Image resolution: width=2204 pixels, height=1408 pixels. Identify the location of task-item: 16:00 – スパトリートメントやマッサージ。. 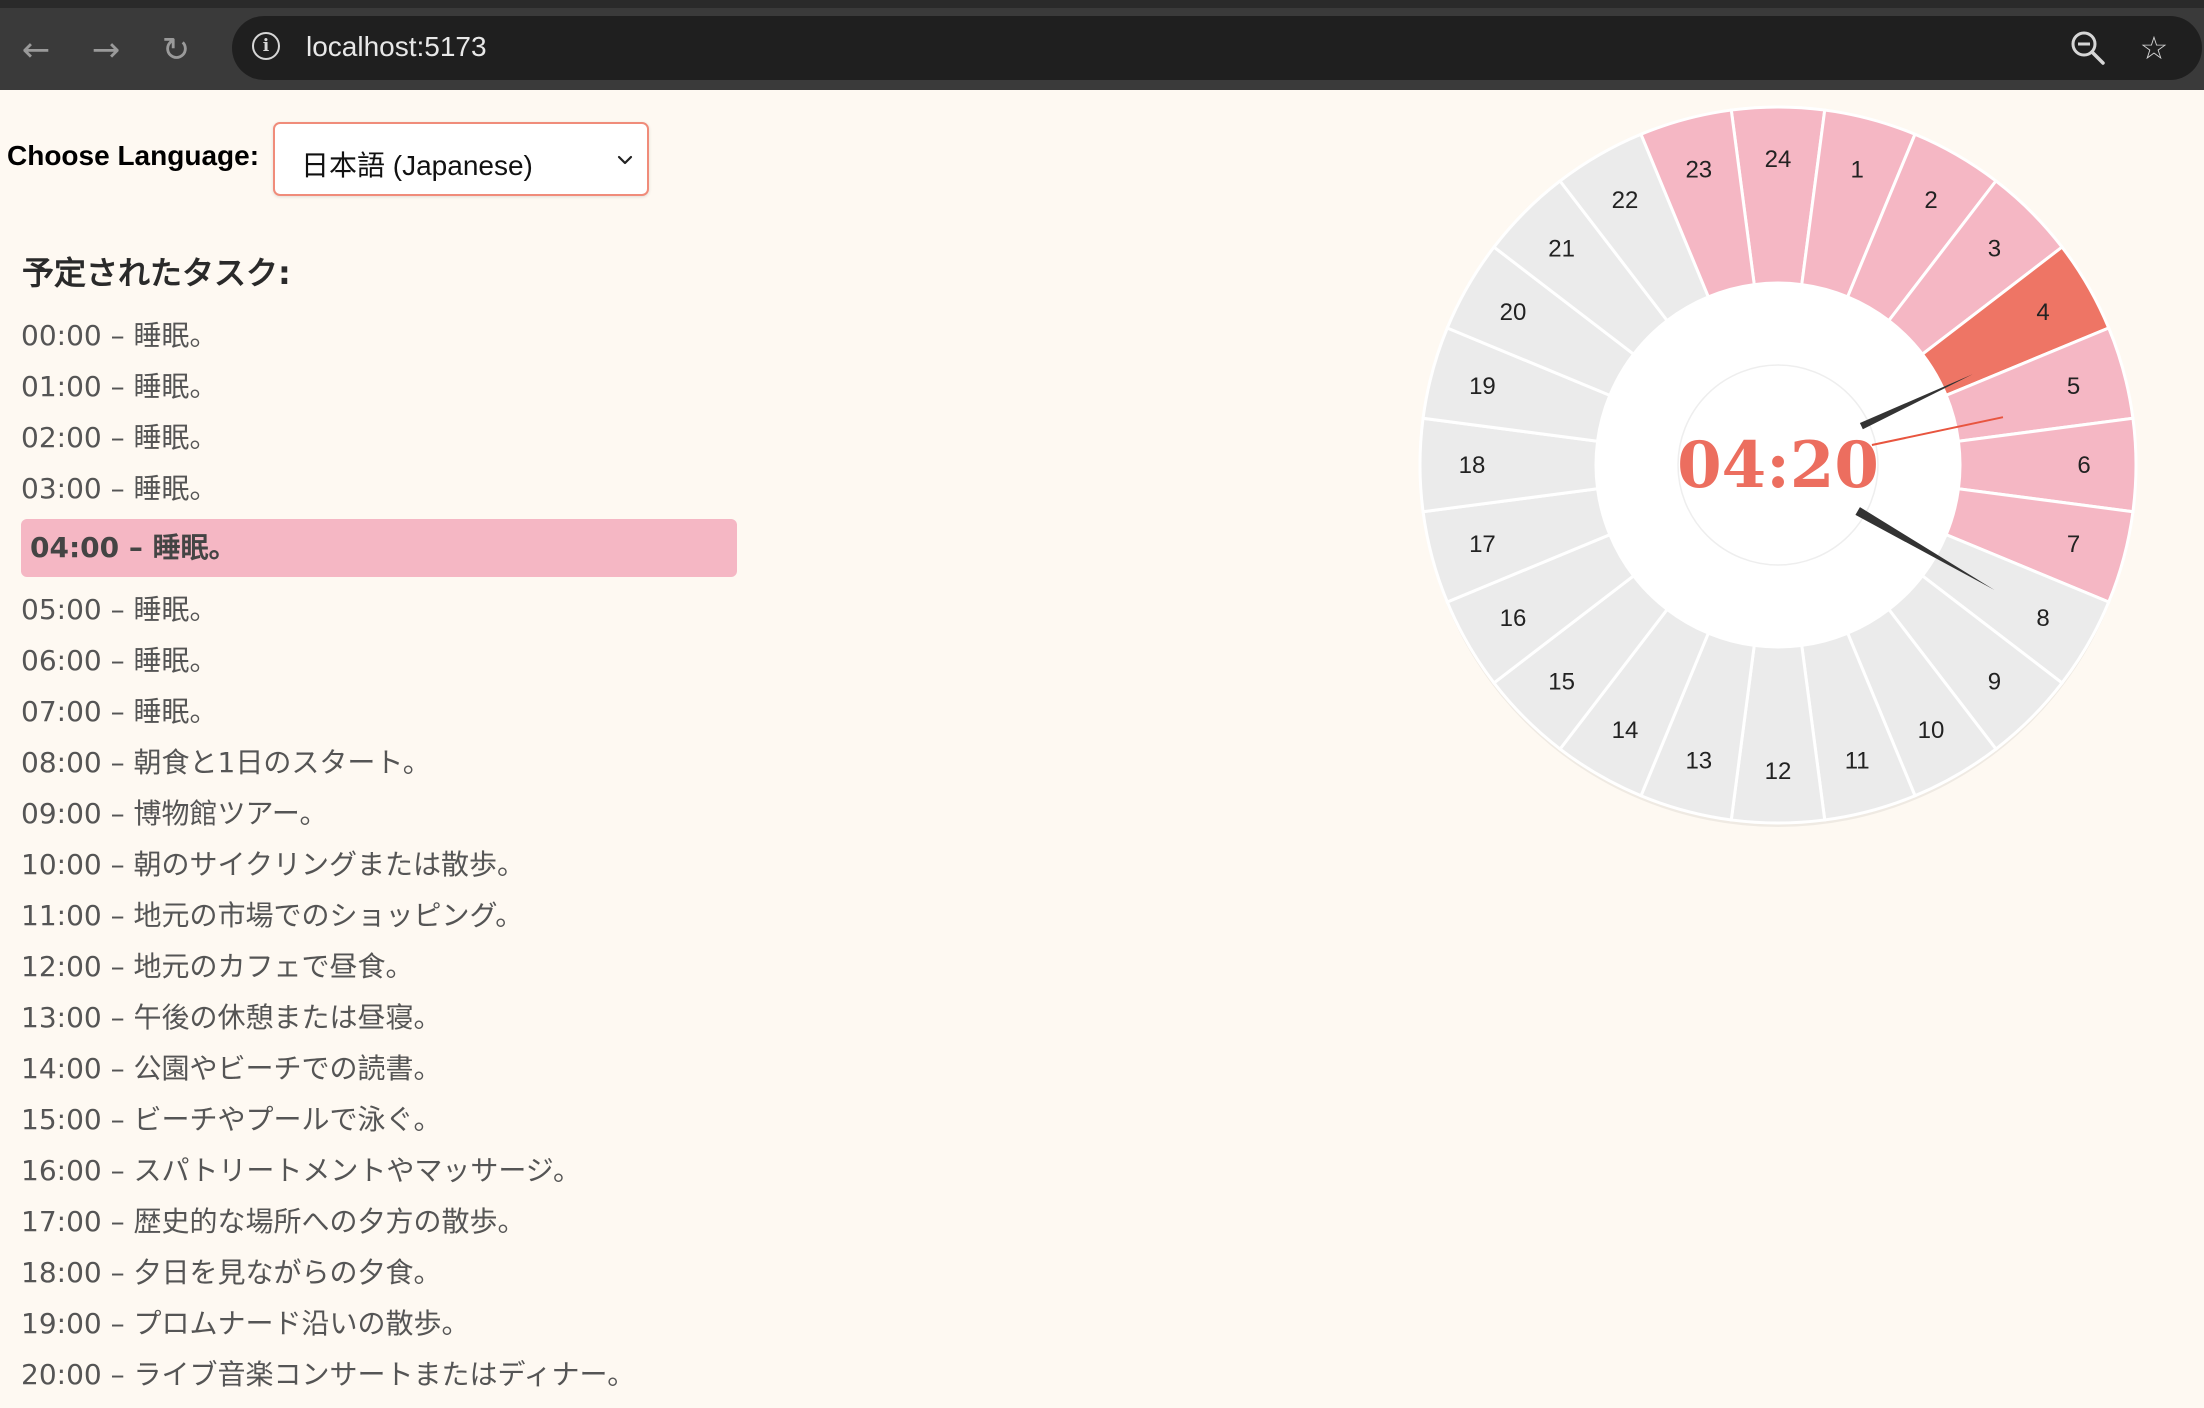
(379, 1170).